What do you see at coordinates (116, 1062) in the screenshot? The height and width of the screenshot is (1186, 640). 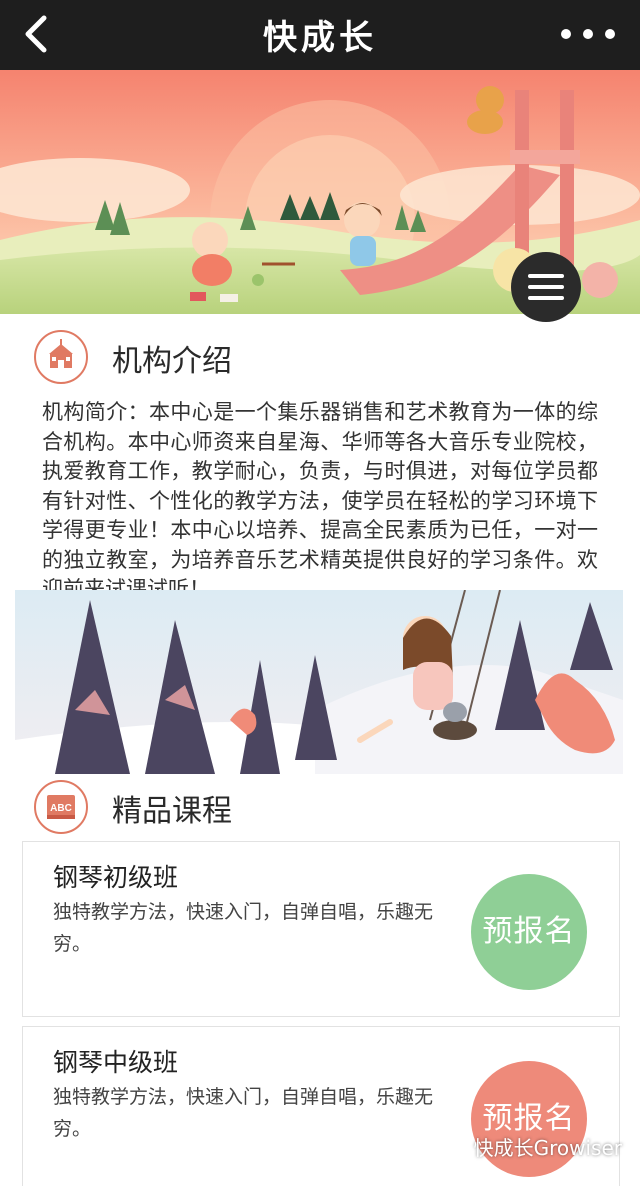 I see `course-title: 钢琴中级班` at bounding box center [116, 1062].